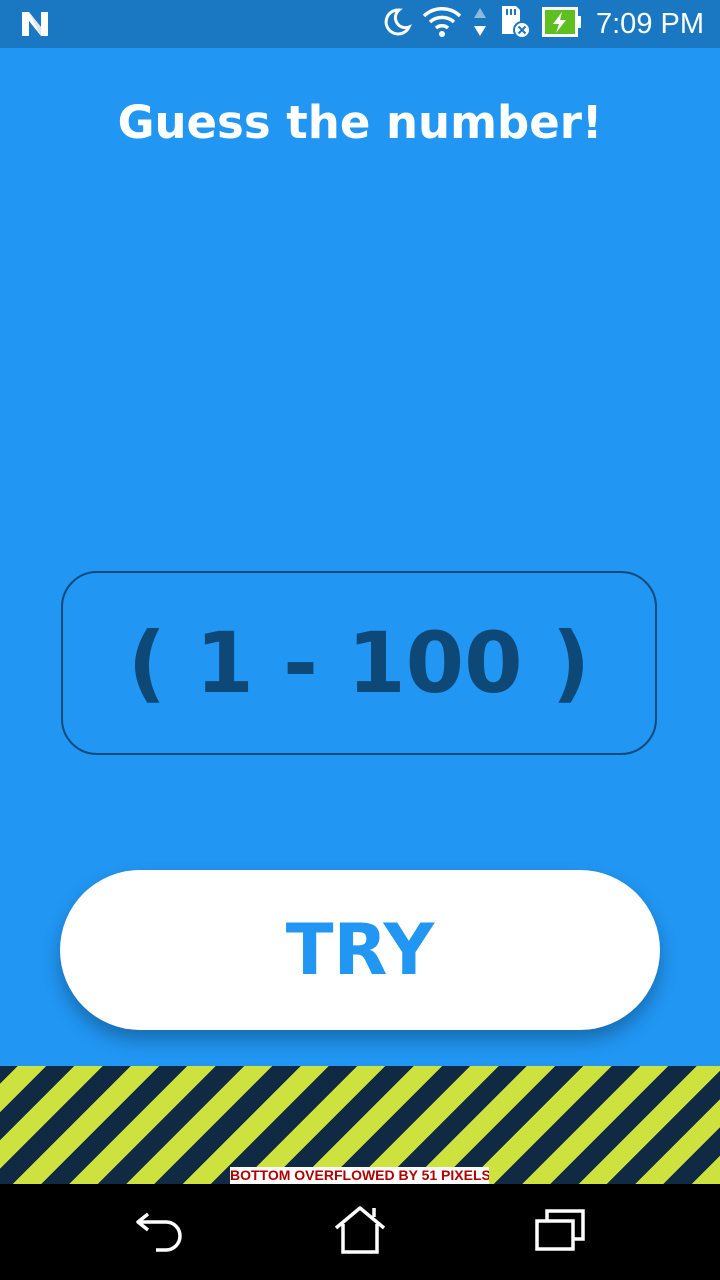 The image size is (720, 1280). I want to click on back-icon, so click(160, 1232).